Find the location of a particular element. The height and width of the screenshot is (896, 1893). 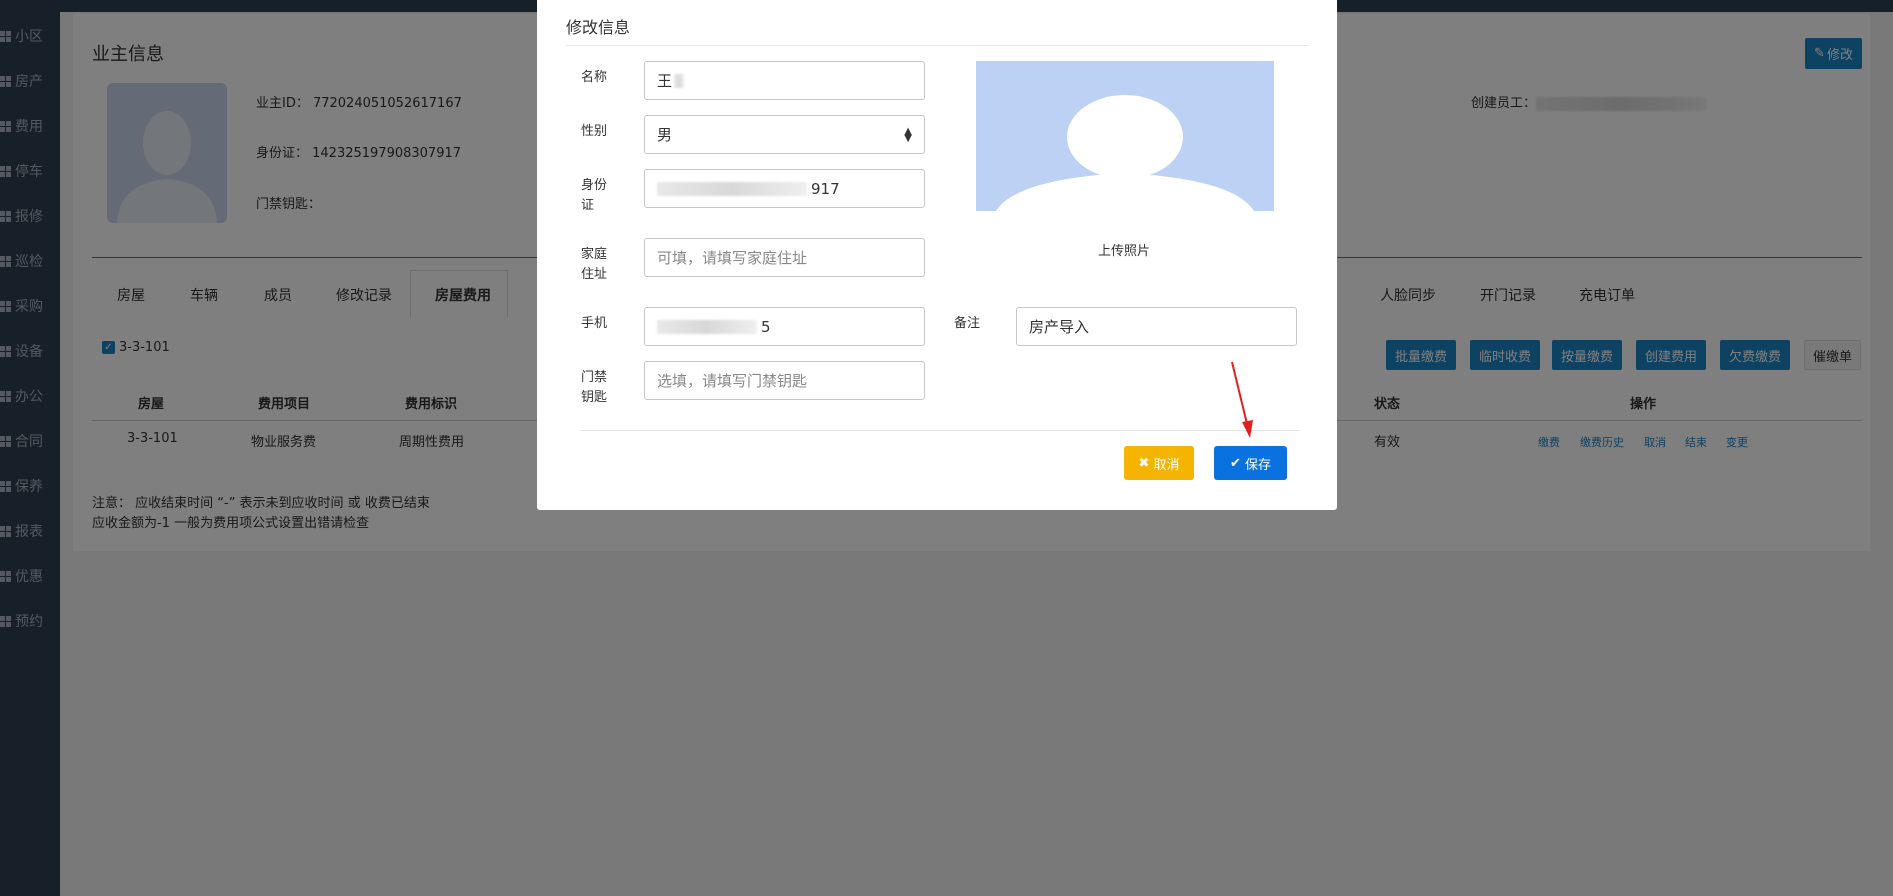

photo-preview is located at coordinates (1125, 136).